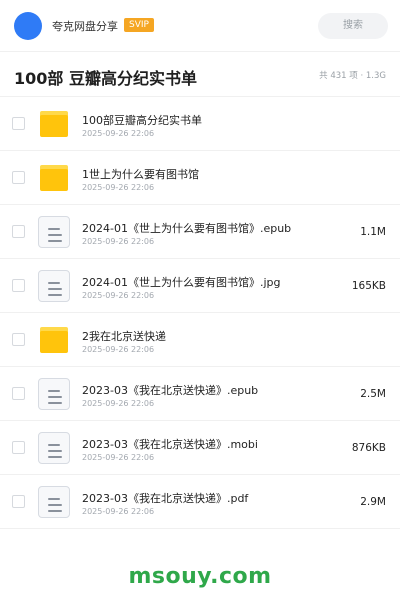 This screenshot has width=400, height=600. Describe the element at coordinates (373, 394) in the screenshot. I see `file-size: 2.5M` at that location.